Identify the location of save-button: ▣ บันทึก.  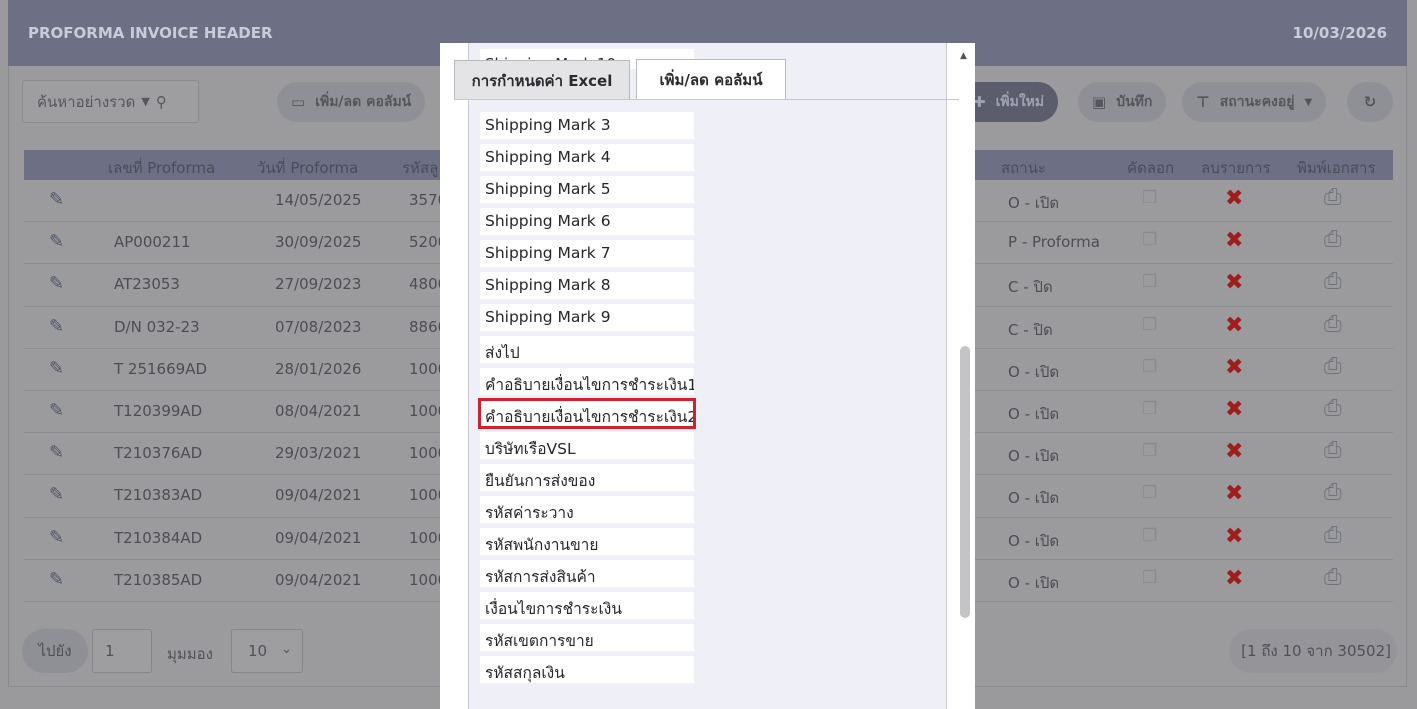
(1122, 102).